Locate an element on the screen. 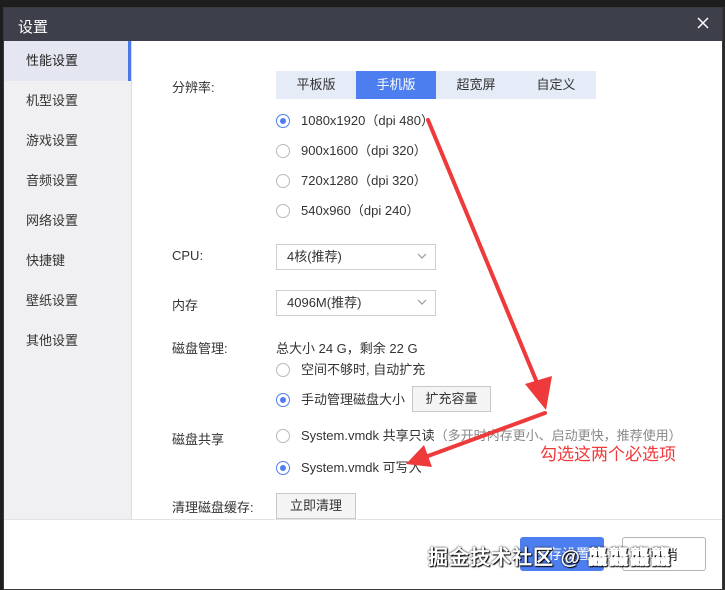 The image size is (725, 590). clear-now-button: 立即清理 is located at coordinates (316, 506).